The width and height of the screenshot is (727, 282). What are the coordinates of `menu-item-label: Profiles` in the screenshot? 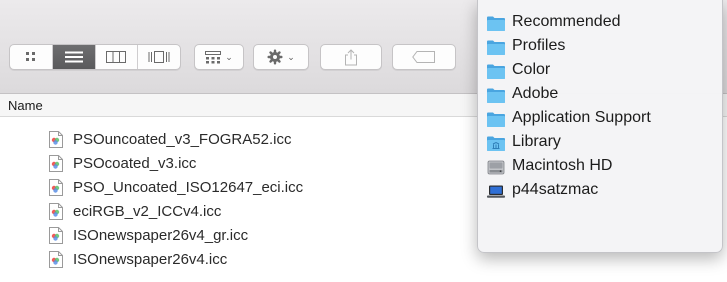 It's located at (539, 45).